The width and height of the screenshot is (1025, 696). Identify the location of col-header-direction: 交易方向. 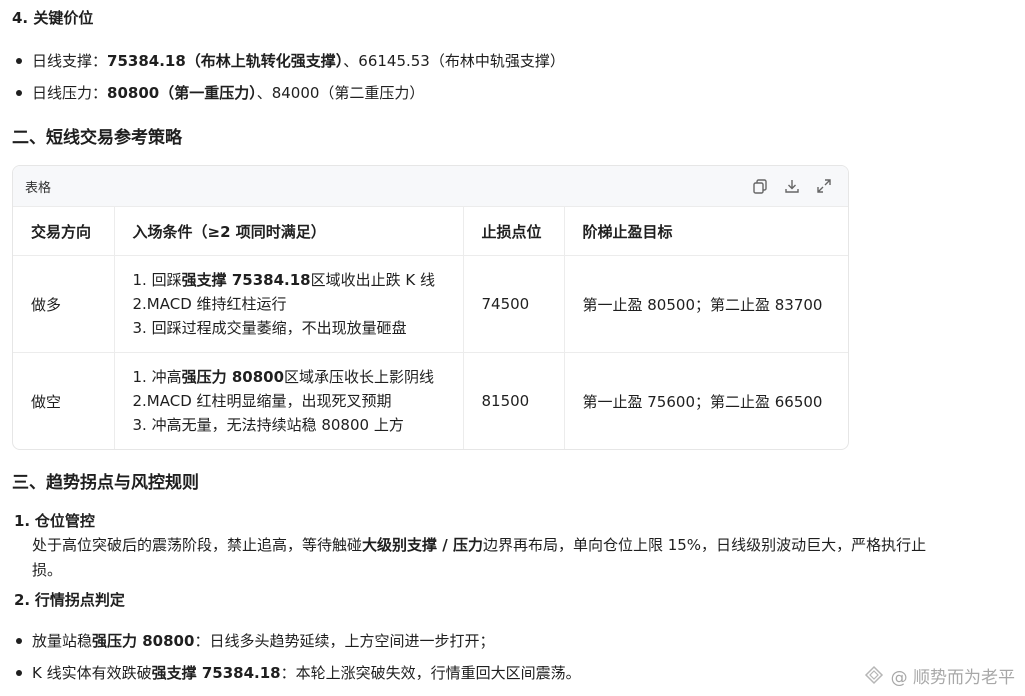
(64, 231).